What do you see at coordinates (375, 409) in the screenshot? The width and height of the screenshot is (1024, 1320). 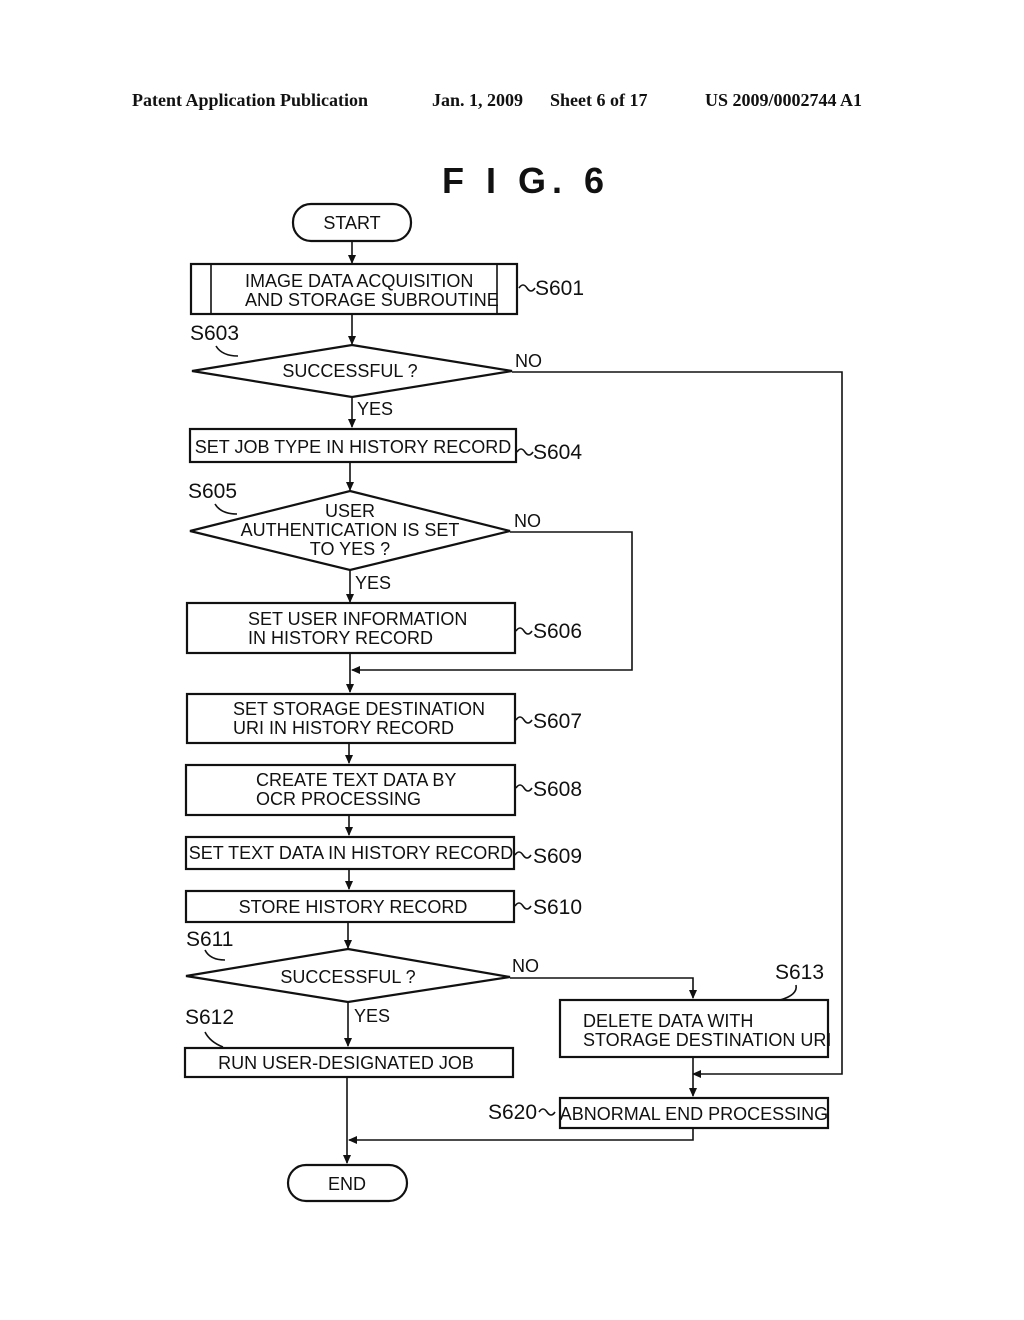 I see `s603-yes-label: YES` at bounding box center [375, 409].